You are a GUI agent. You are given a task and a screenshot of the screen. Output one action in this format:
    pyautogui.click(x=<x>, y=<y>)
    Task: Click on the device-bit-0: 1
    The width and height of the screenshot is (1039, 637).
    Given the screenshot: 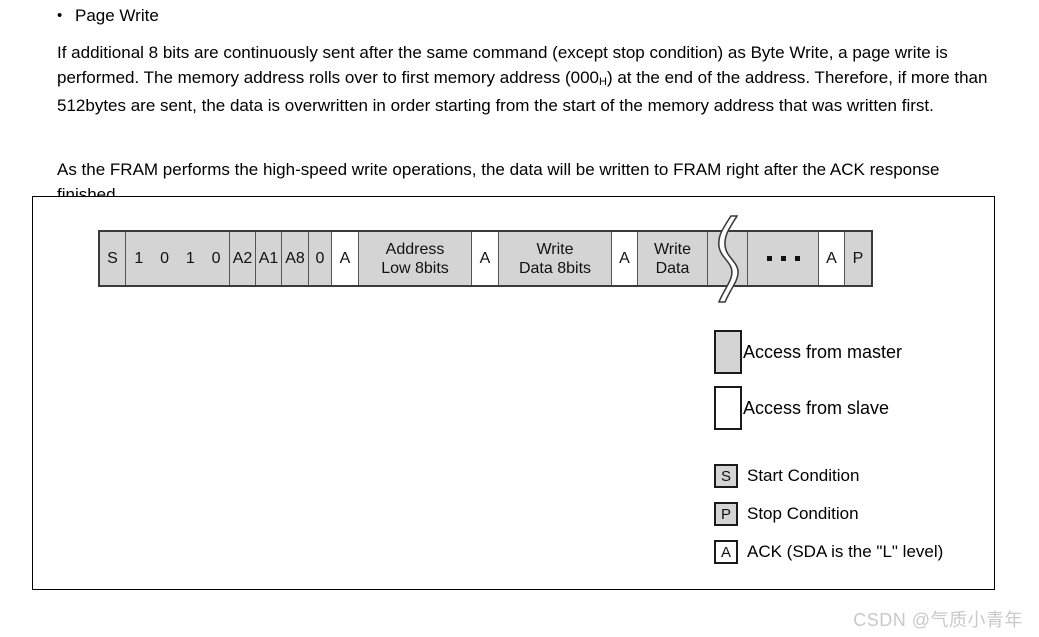 What is the action you would take?
    pyautogui.click(x=139, y=258)
    